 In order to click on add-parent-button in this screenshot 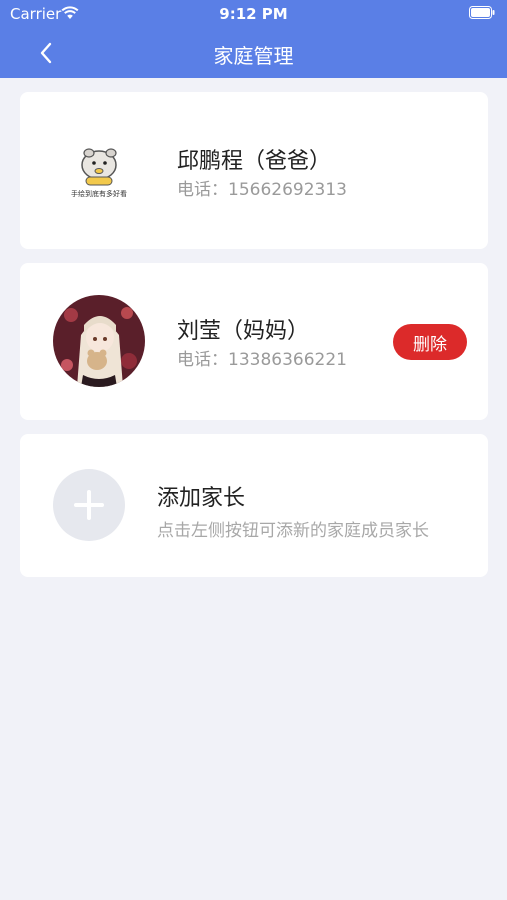, I will do `click(89, 505)`.